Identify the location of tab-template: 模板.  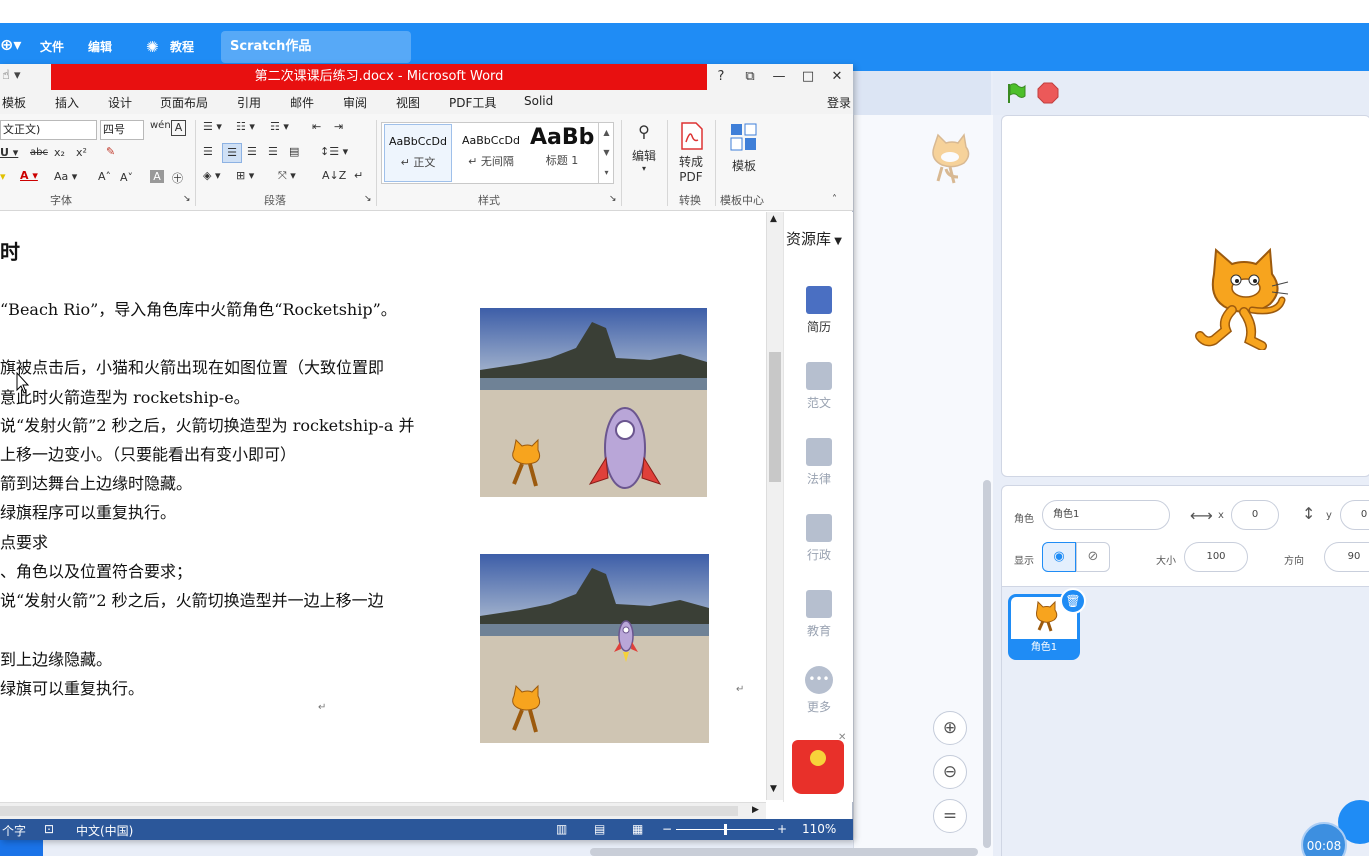
(14, 102).